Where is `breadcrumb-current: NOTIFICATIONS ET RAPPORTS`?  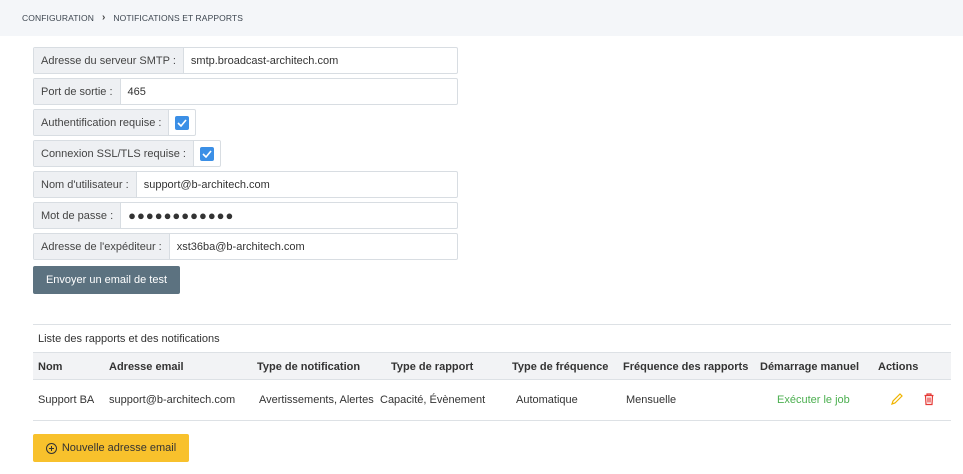 breadcrumb-current: NOTIFICATIONS ET RAPPORTS is located at coordinates (178, 17).